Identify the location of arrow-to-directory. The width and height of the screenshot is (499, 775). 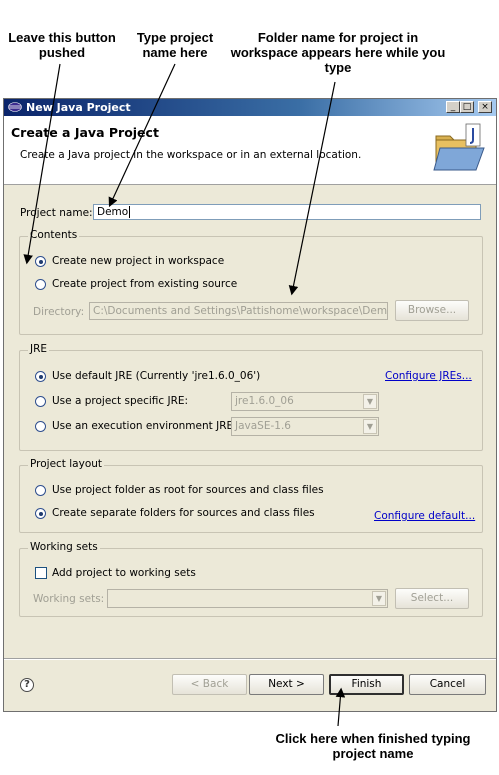
(312, 188).